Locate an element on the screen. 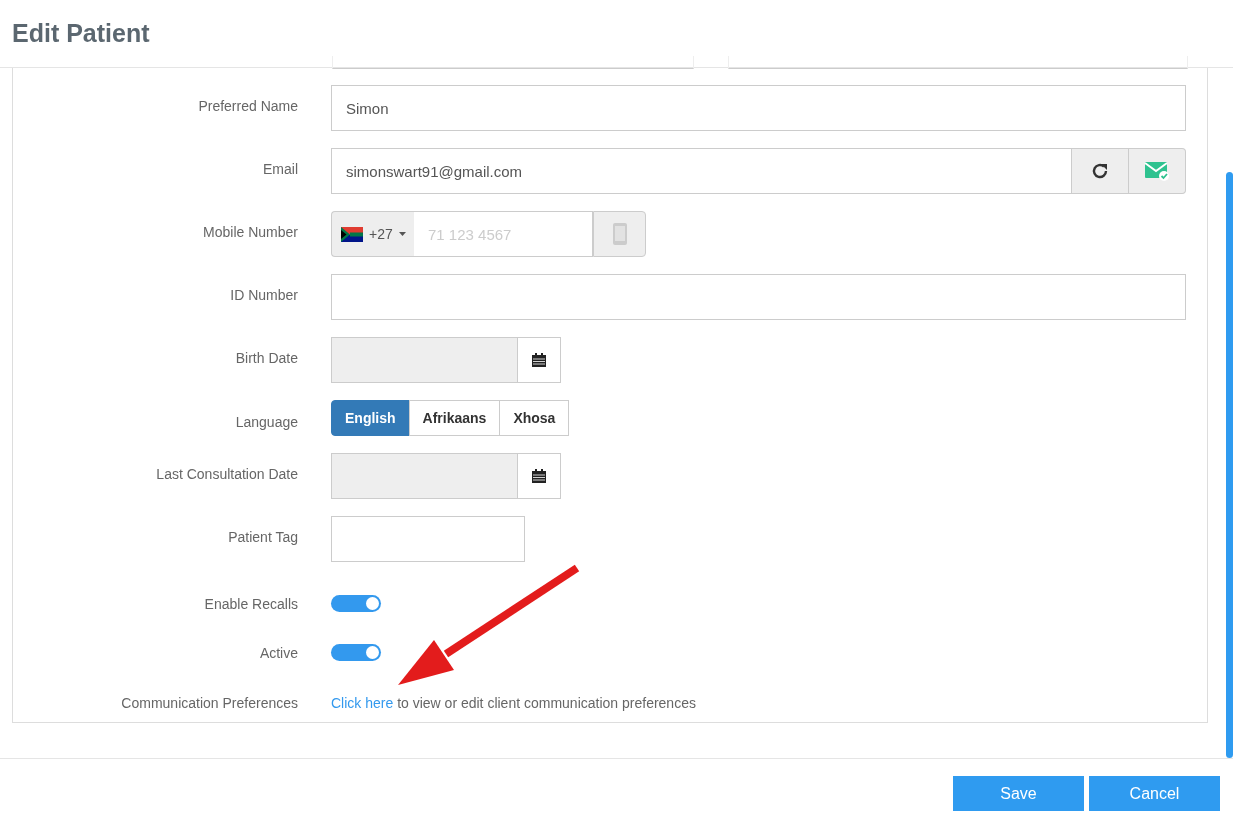 This screenshot has height=822, width=1233. field-label: ID Number is located at coordinates (263, 295).